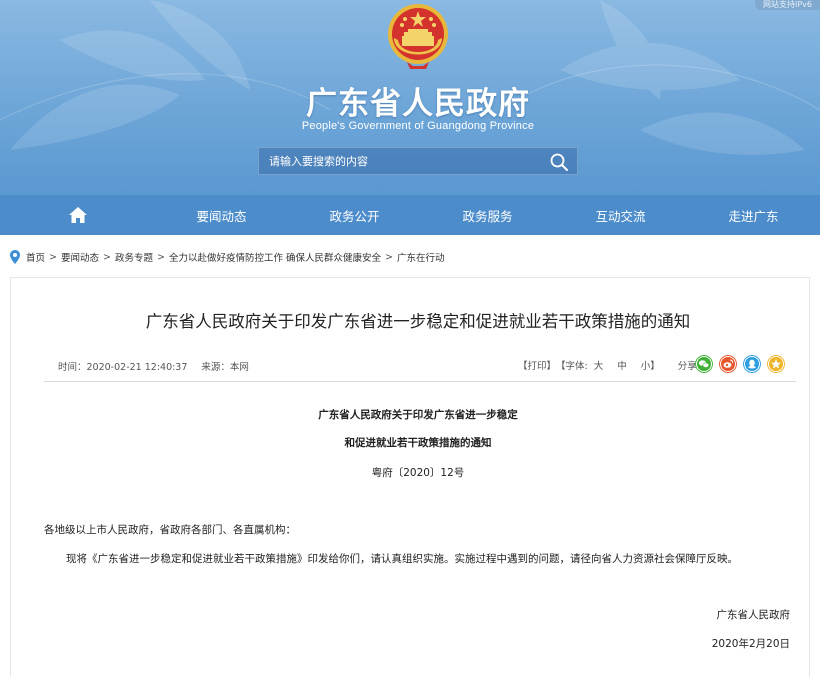  I want to click on article-tools: 【打印】 【字体: 大 中 小 】 分享到:, so click(613, 365).